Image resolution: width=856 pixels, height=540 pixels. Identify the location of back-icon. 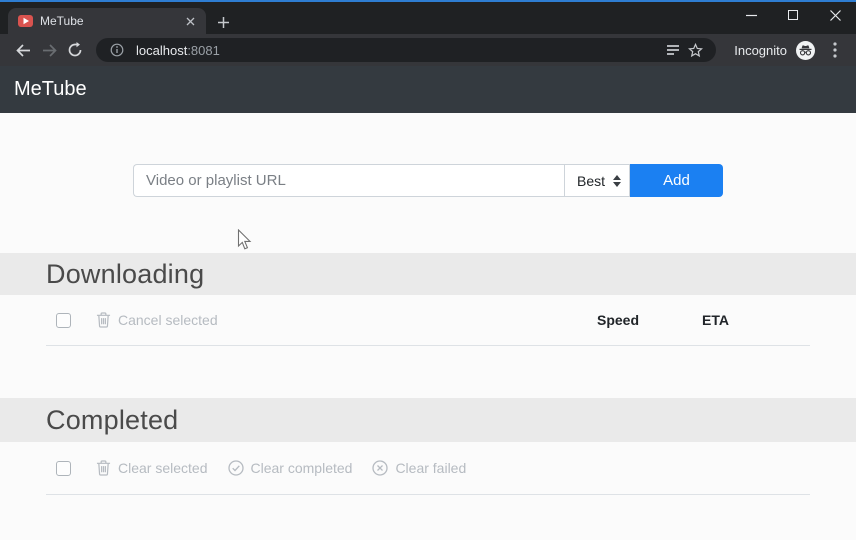
(23, 50).